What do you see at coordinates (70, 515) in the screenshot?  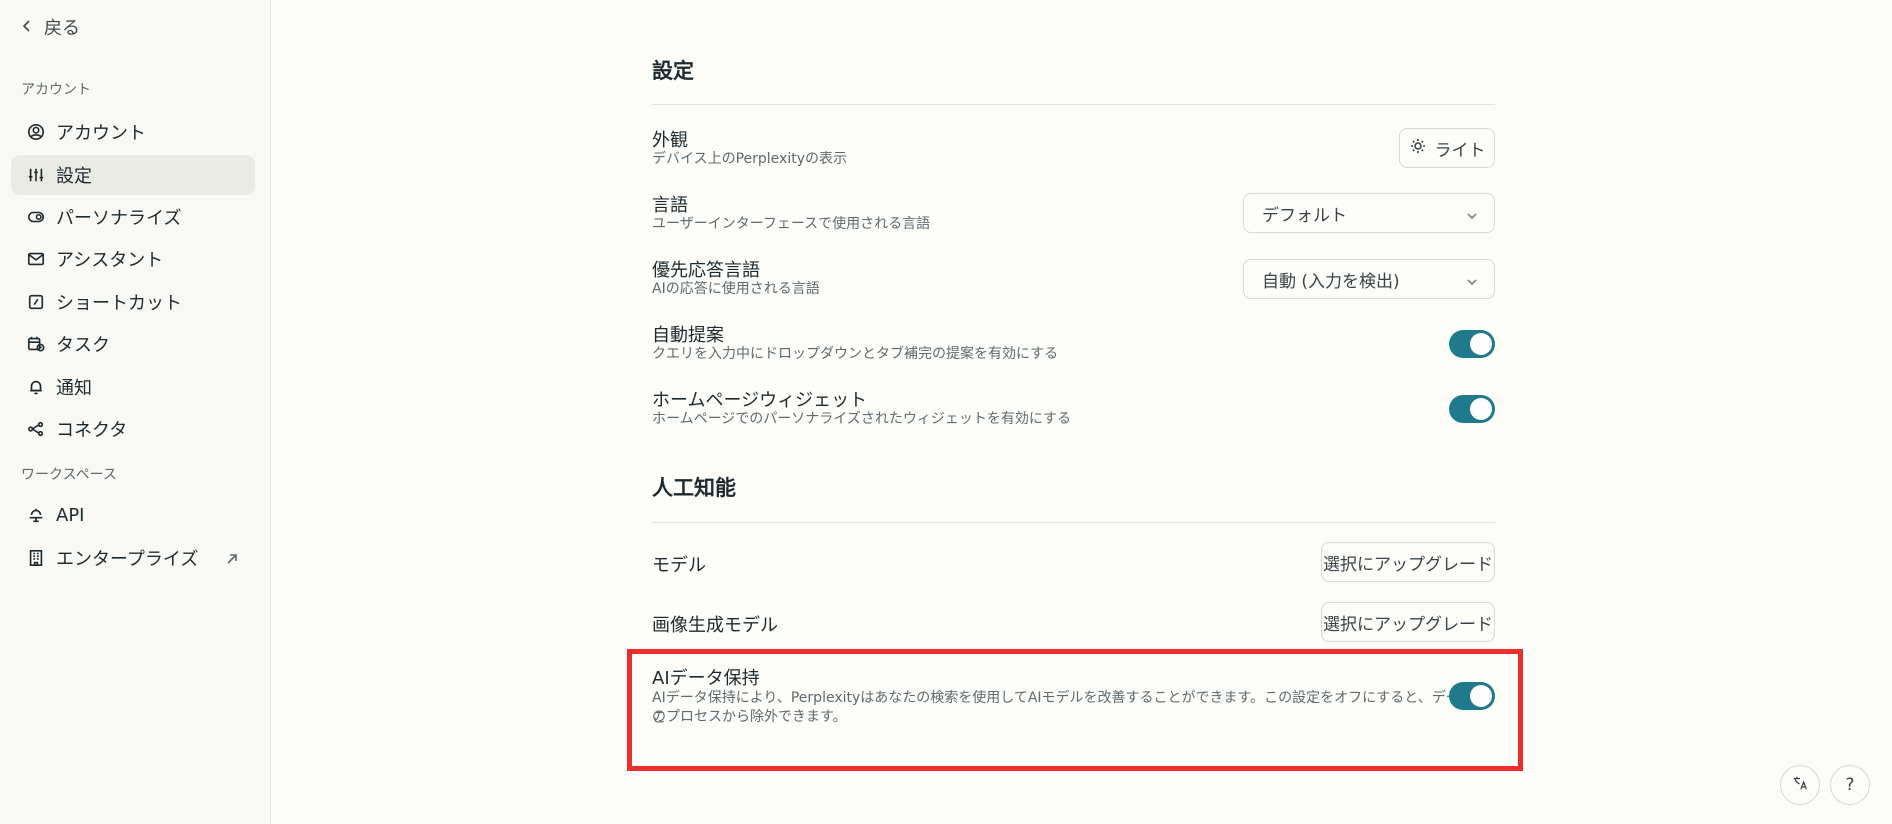 I see `sidebar-item-label: API` at bounding box center [70, 515].